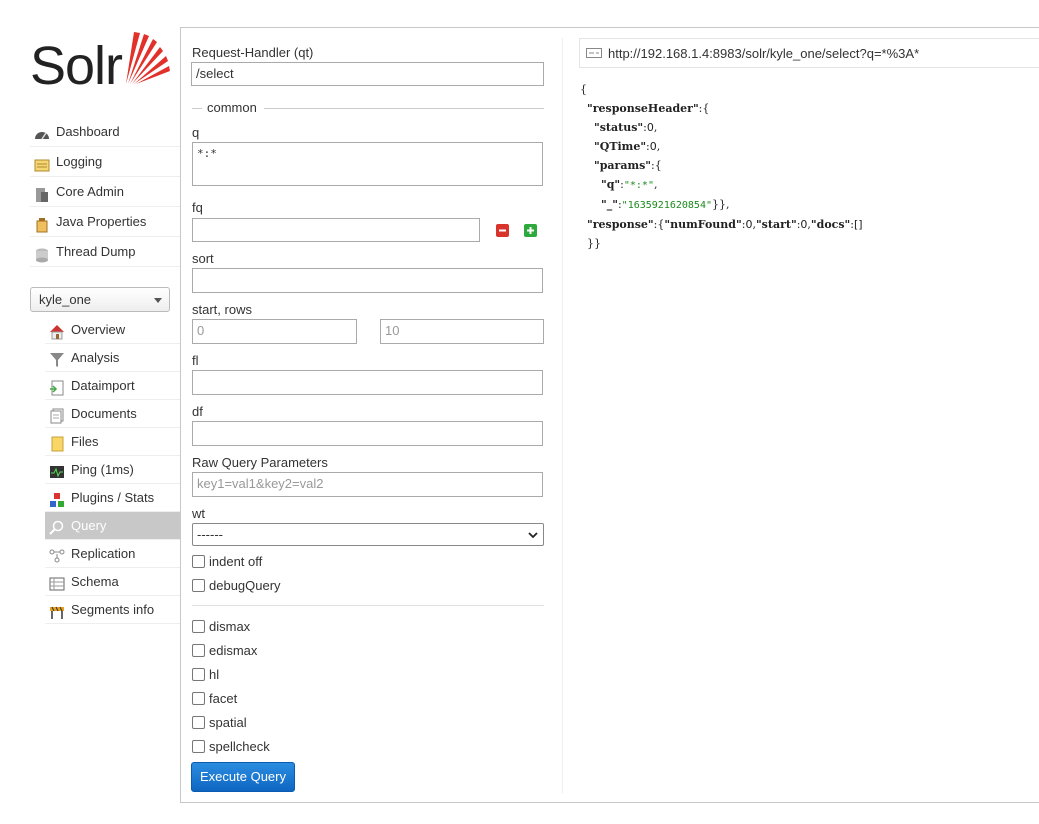  I want to click on core-nav-item-files: Files, so click(112, 442).